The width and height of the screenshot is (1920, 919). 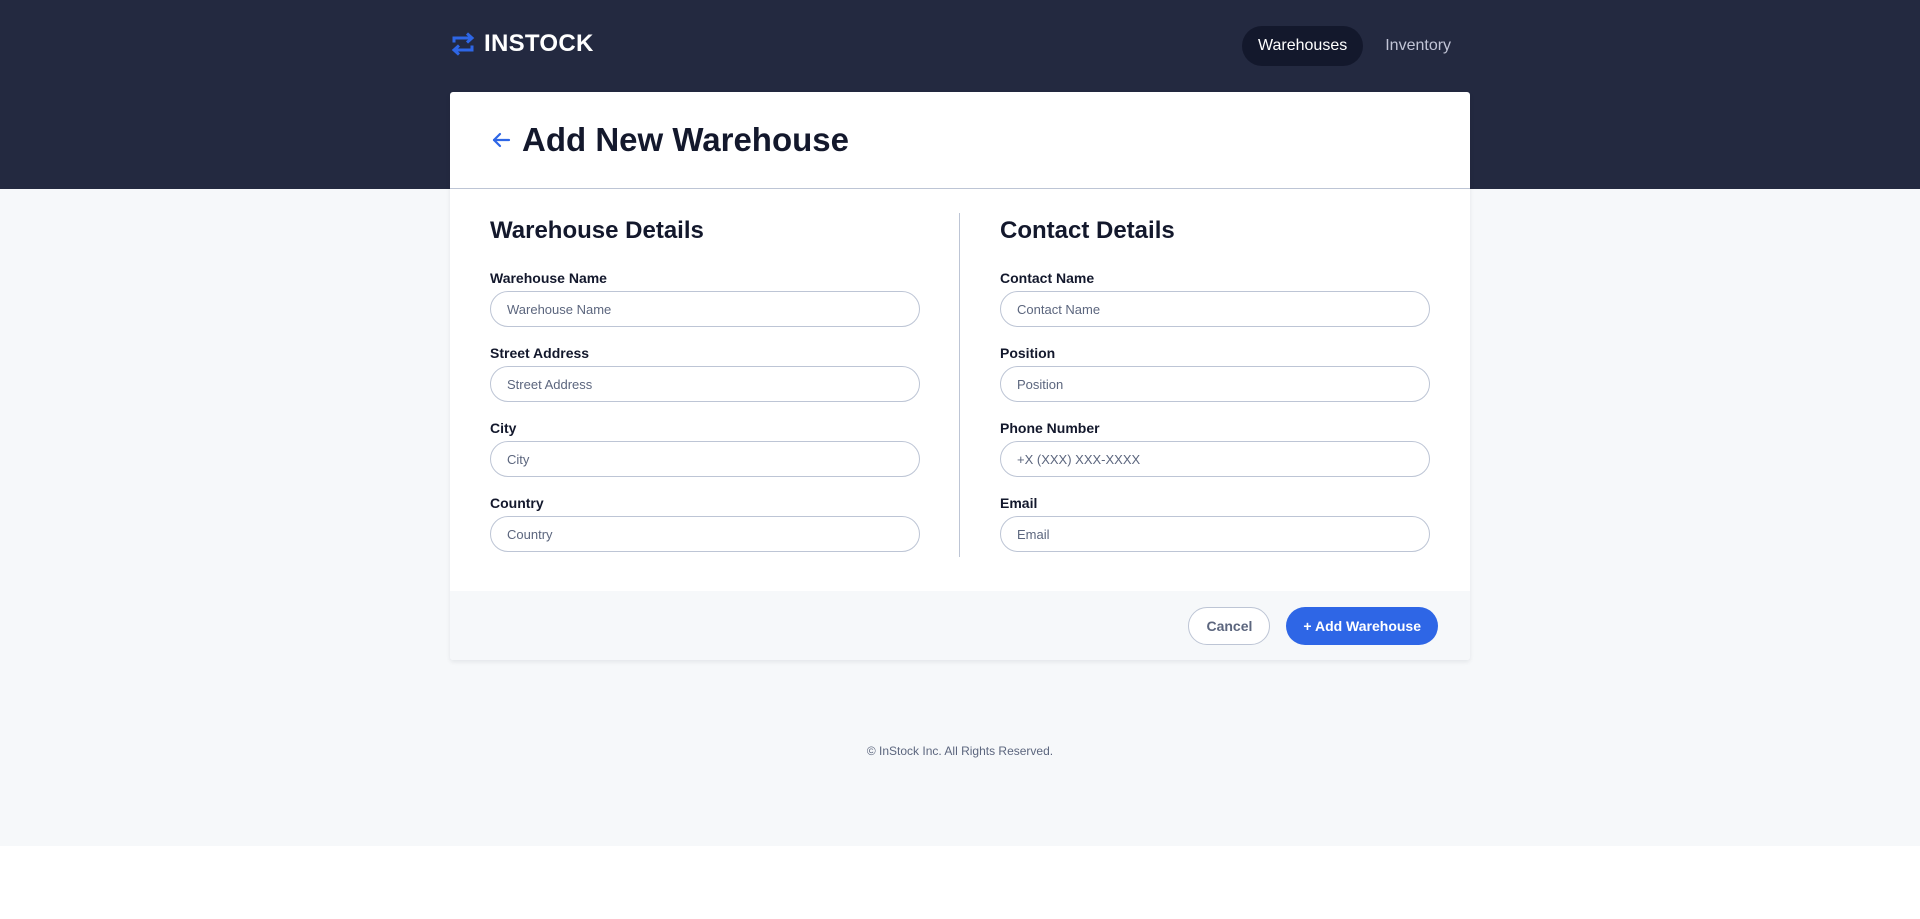 I want to click on cancel-button: Cancel, so click(x=1229, y=625).